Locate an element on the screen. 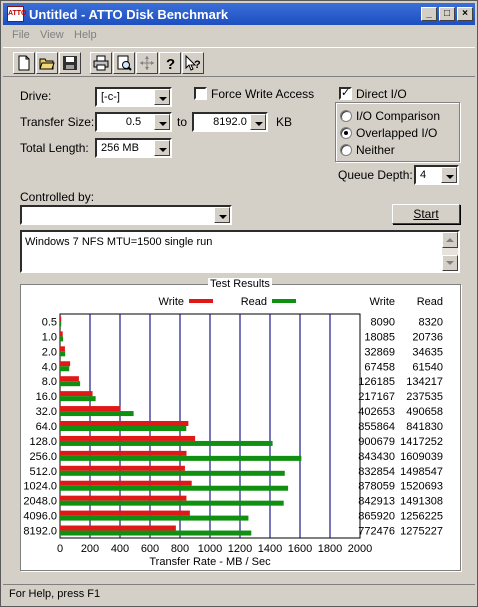 This screenshot has width=478, height=607. drive-dropdown-button is located at coordinates (162, 97).